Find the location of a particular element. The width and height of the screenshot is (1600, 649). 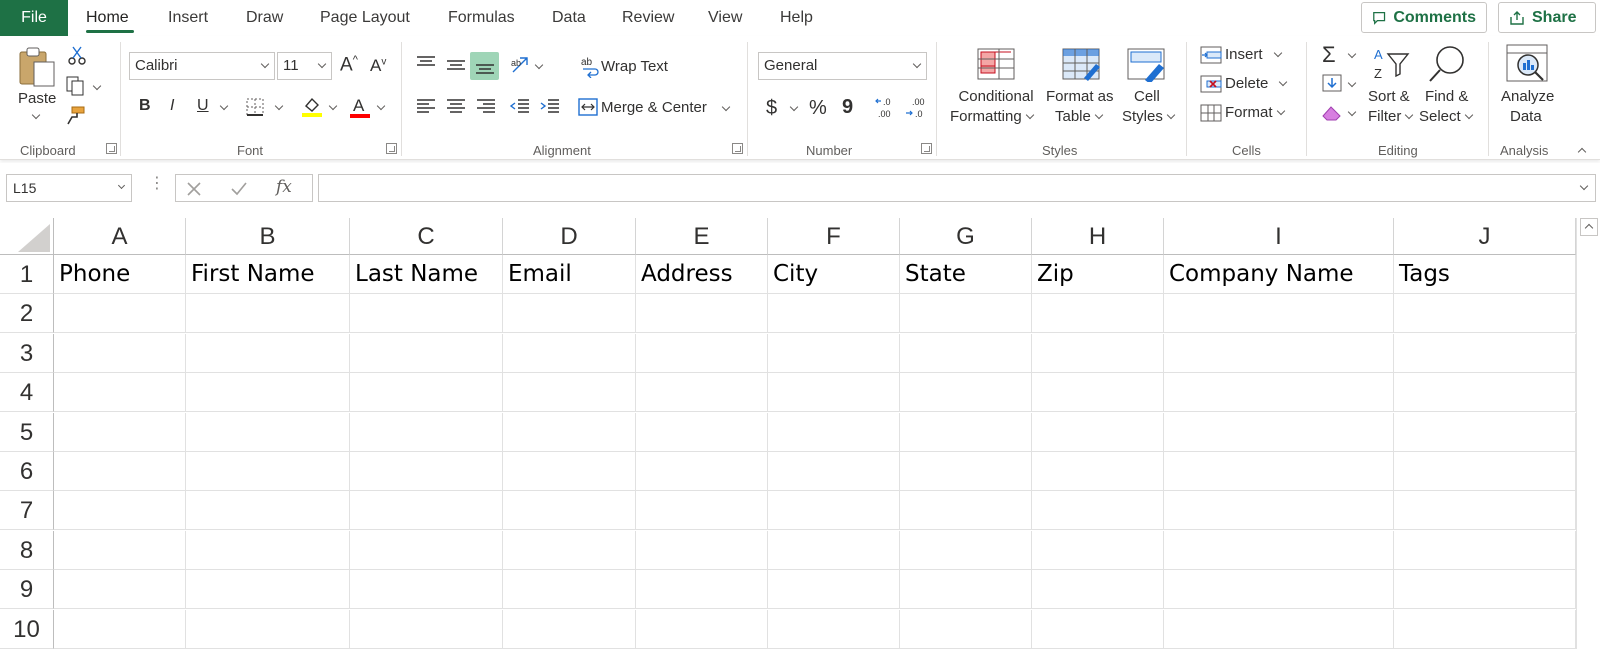

cell-j1: Tags is located at coordinates (1485, 274).